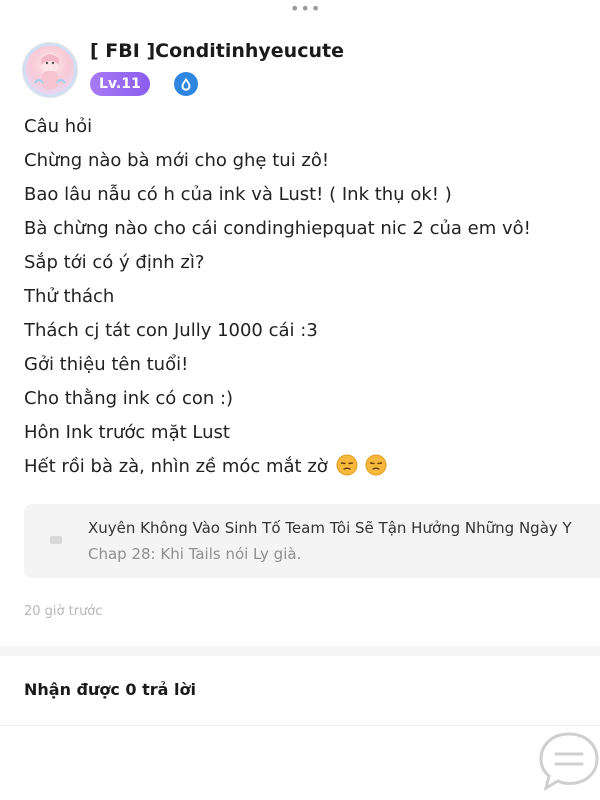 The width and height of the screenshot is (600, 800). I want to click on post-line-last: Hết rồi bà zà, nhìn zề móc mắt zờ, so click(307, 467).